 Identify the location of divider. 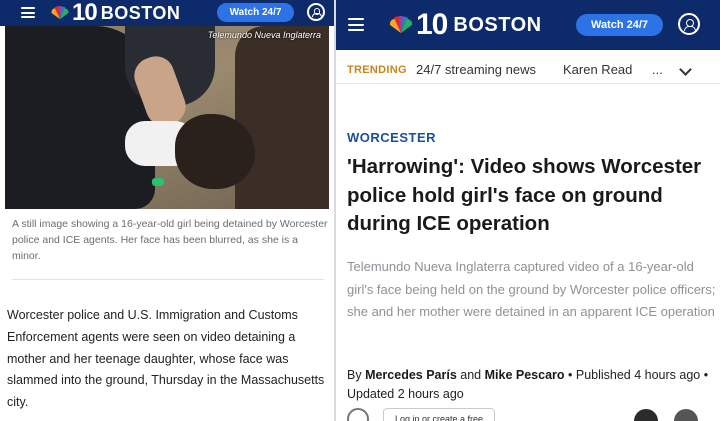
(168, 279).